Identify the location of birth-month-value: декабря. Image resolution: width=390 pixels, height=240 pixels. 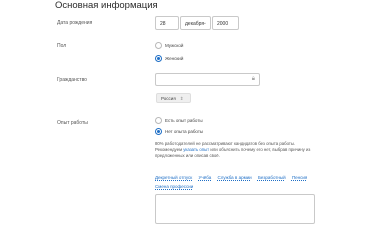
(195, 24).